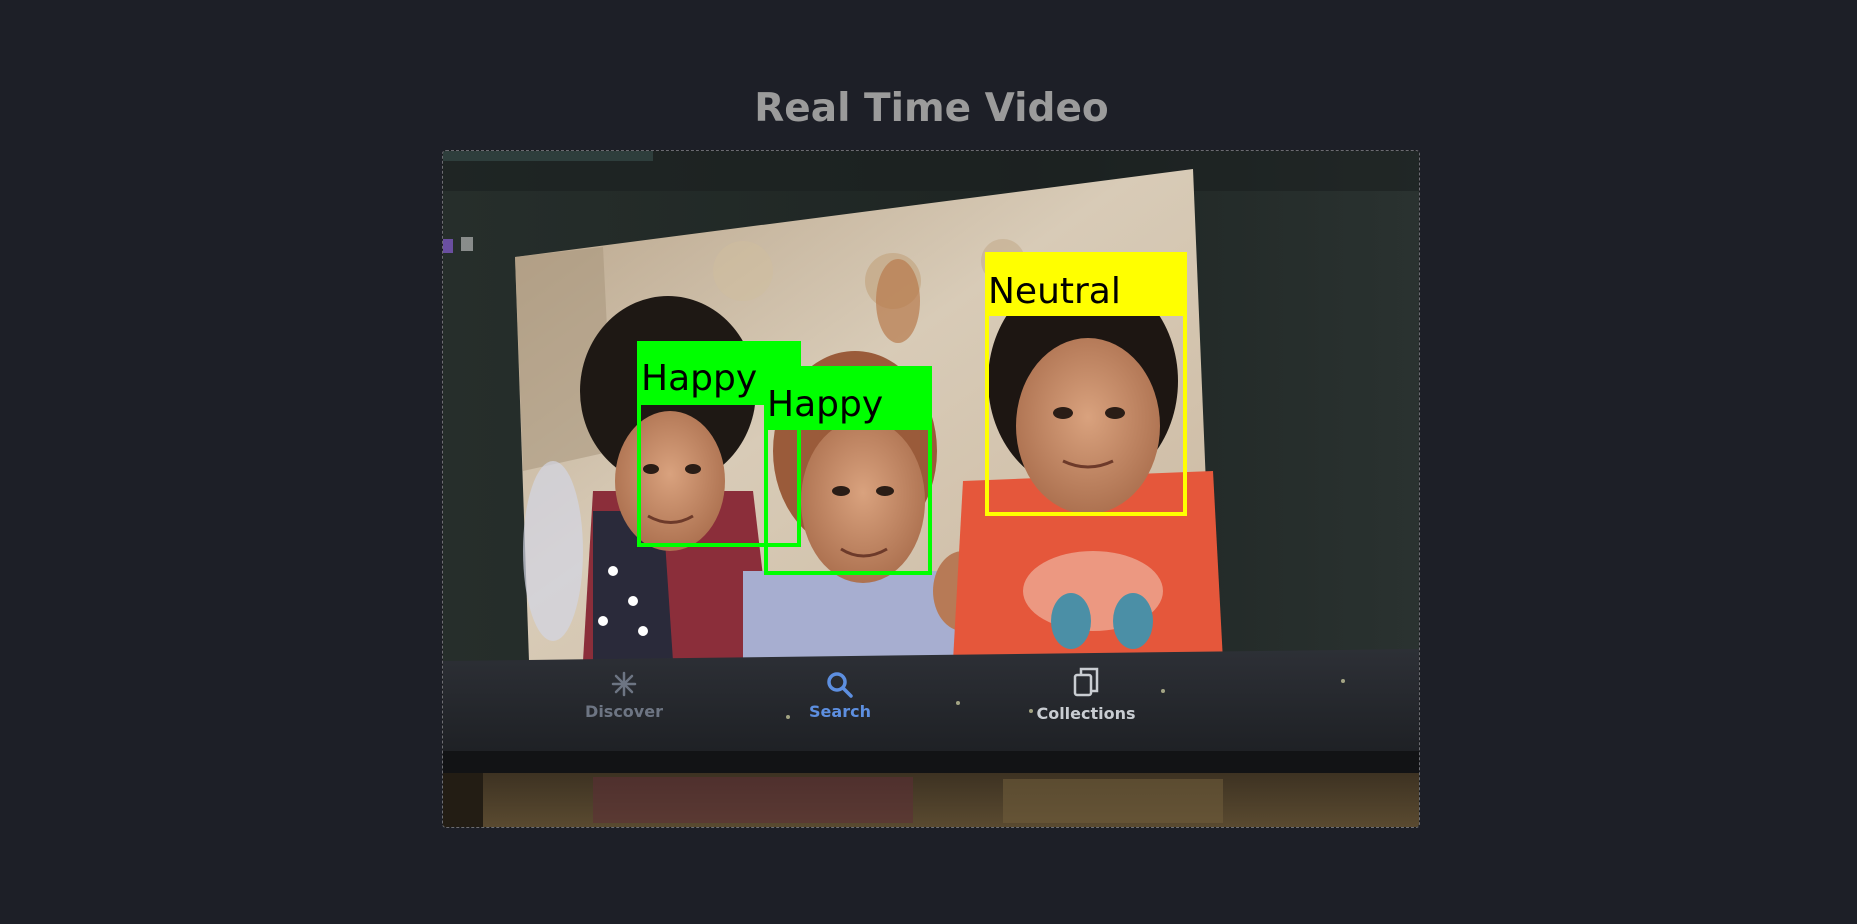  What do you see at coordinates (1054, 291) in the screenshot?
I see `detection-label: Neutral` at bounding box center [1054, 291].